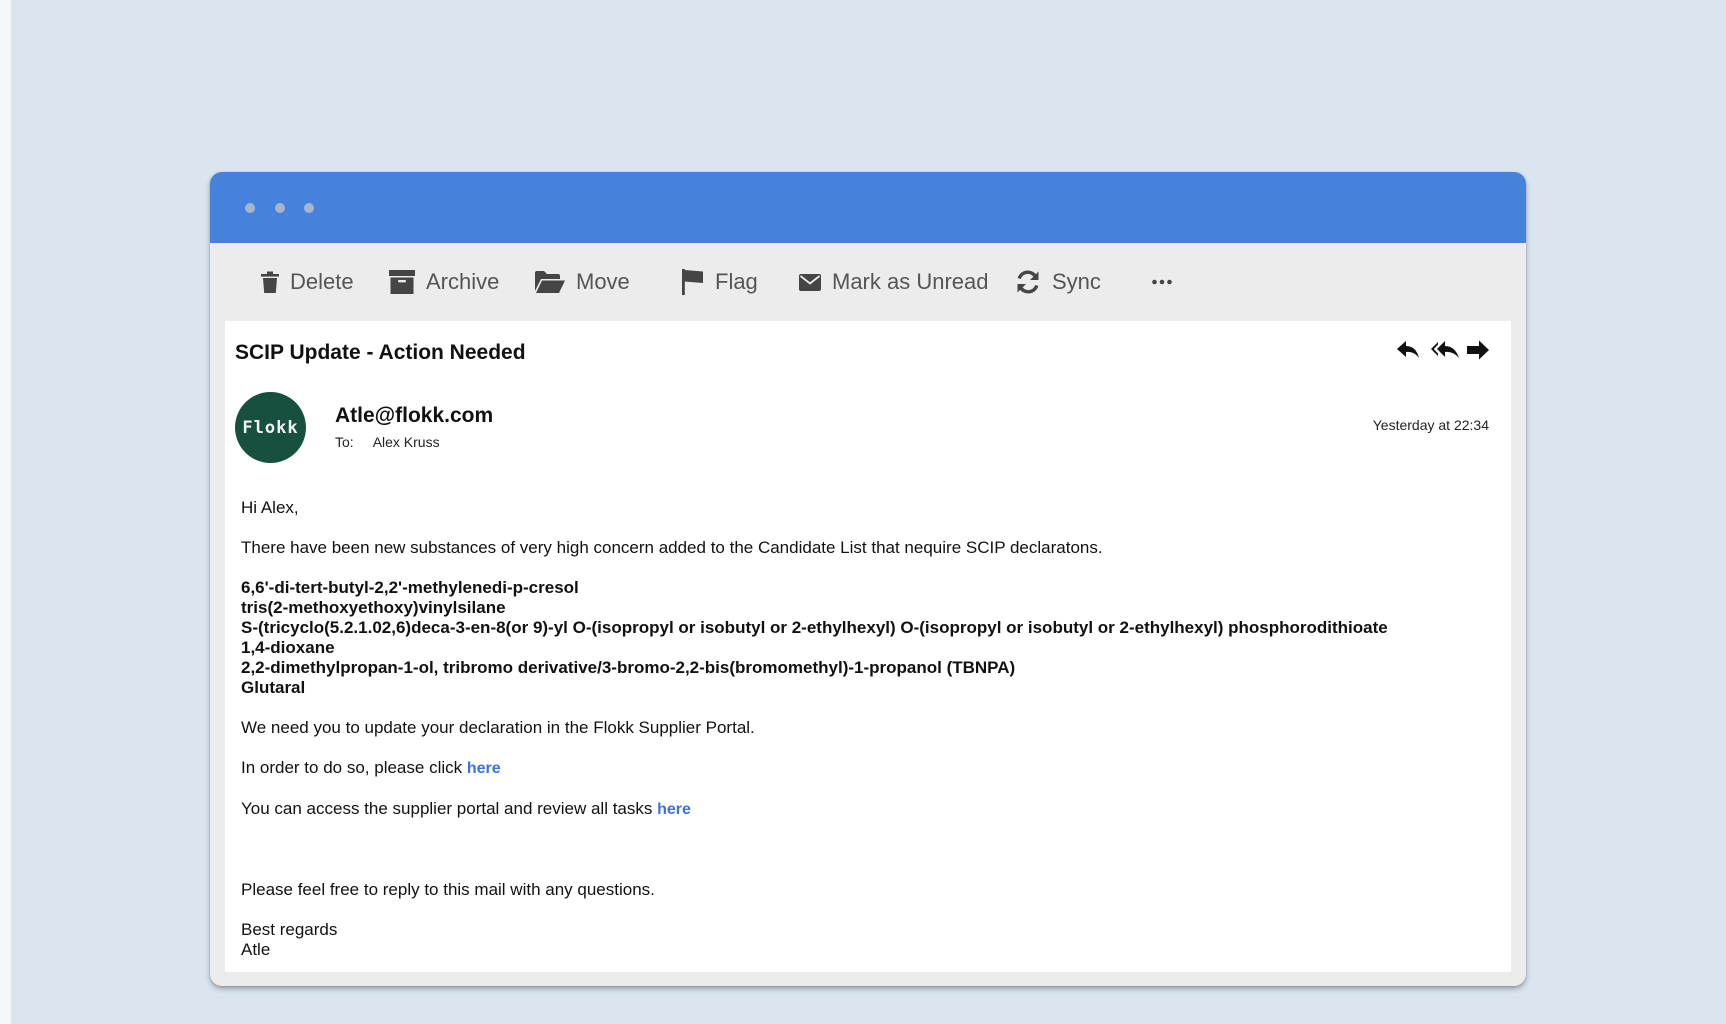 The width and height of the screenshot is (1726, 1024). What do you see at coordinates (344, 442) in the screenshot?
I see `to-label: To:` at bounding box center [344, 442].